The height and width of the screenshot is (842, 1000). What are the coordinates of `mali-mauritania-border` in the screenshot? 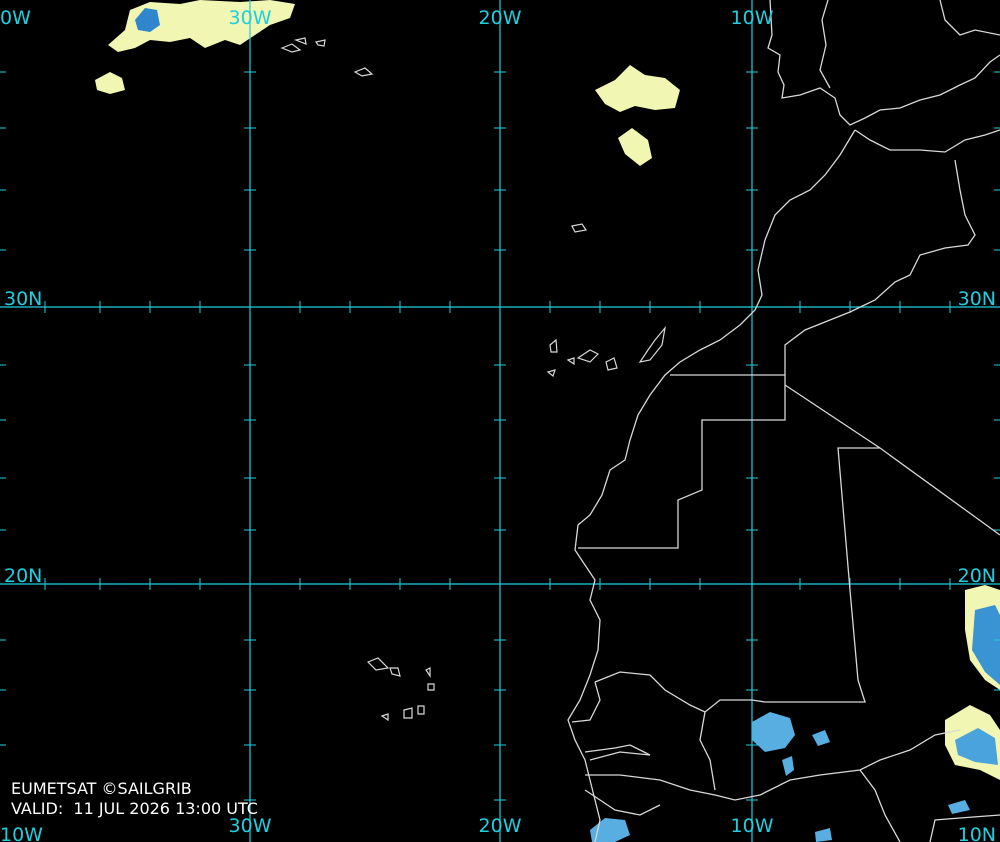 It's located at (737, 580).